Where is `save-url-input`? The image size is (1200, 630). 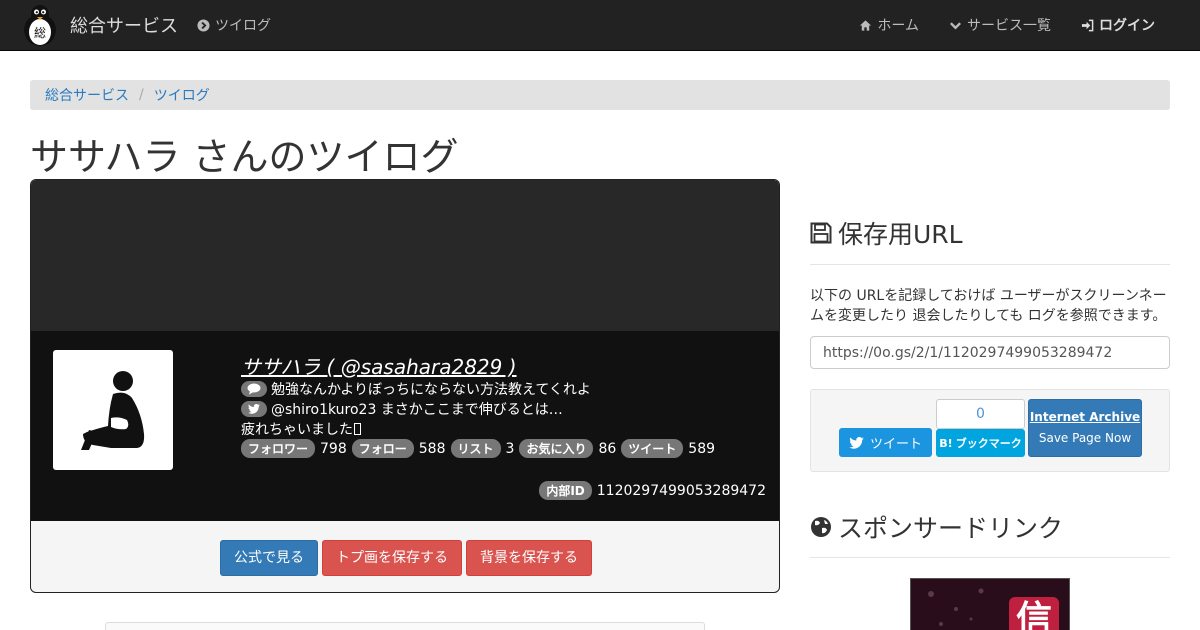
save-url-input is located at coordinates (990, 352).